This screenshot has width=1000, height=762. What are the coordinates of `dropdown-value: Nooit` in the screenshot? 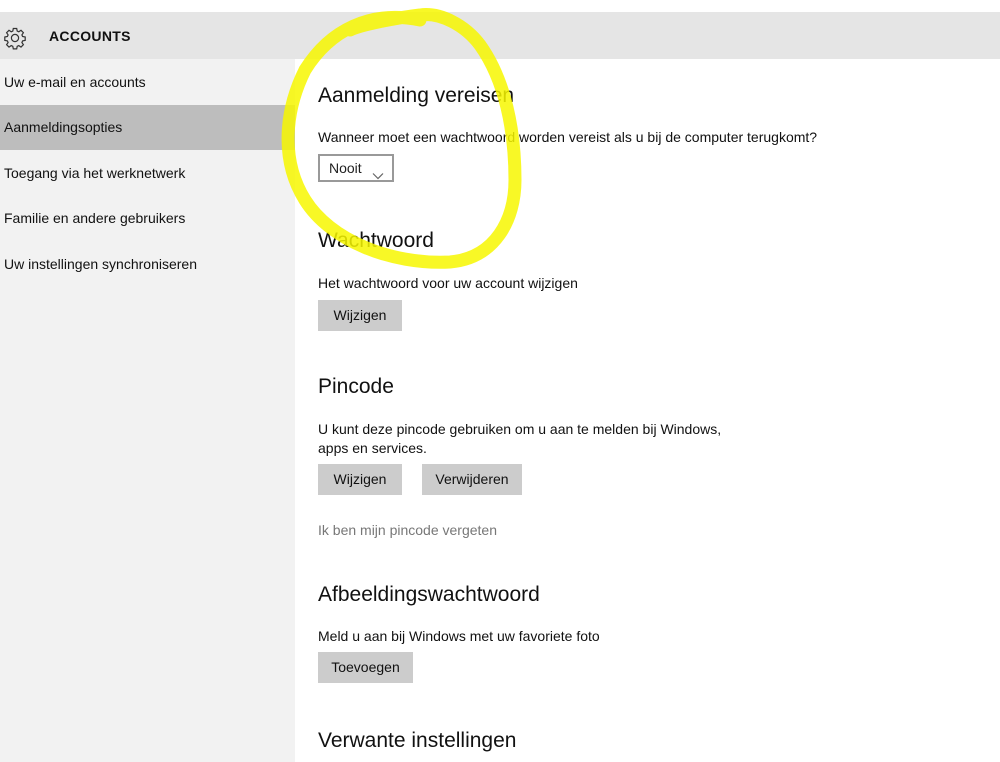 It's located at (345, 168).